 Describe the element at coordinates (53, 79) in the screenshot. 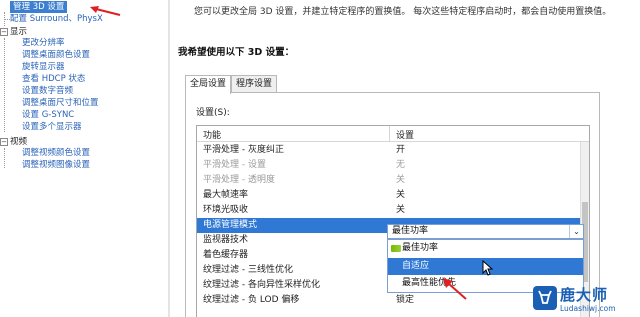

I see `nav-item-hdcp-status: 查看 HDCP 状态` at that location.